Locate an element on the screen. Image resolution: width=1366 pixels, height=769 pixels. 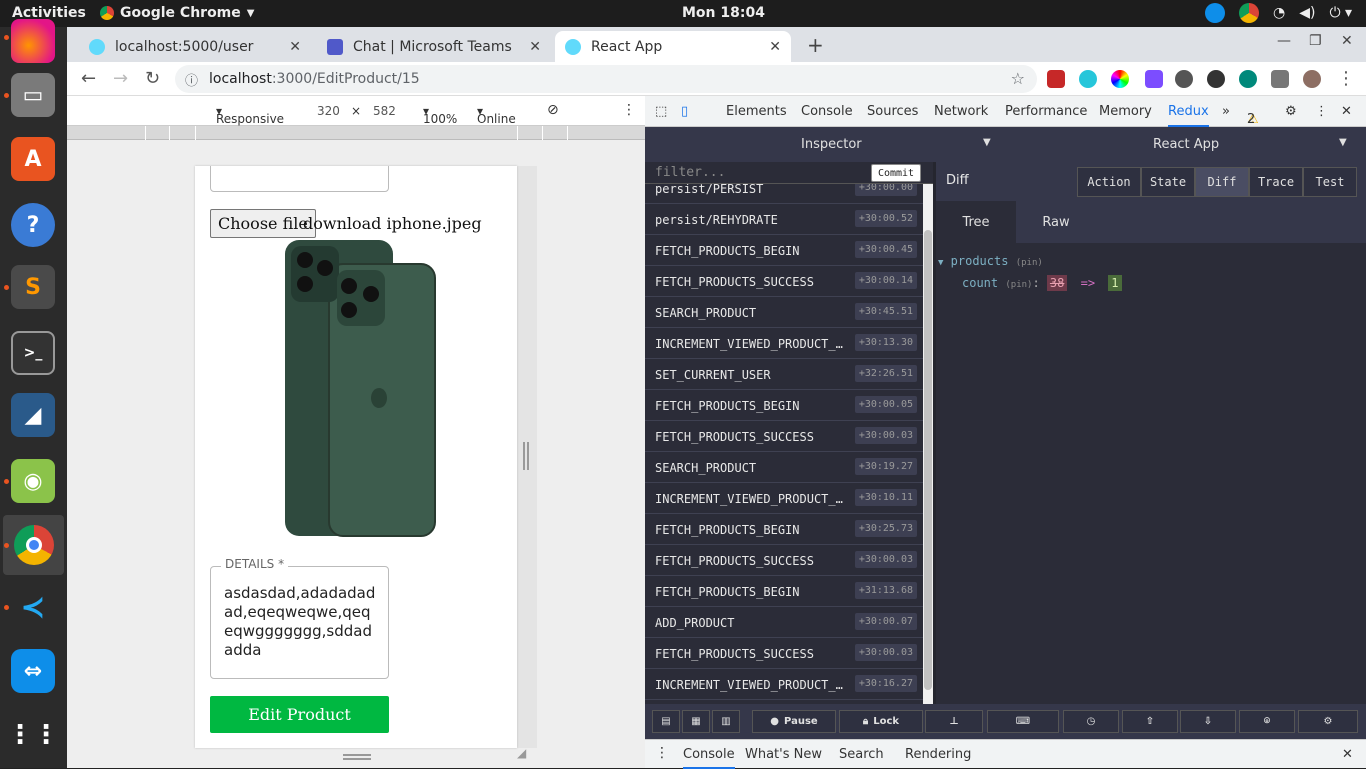
help-icon: ? is located at coordinates (33, 225).